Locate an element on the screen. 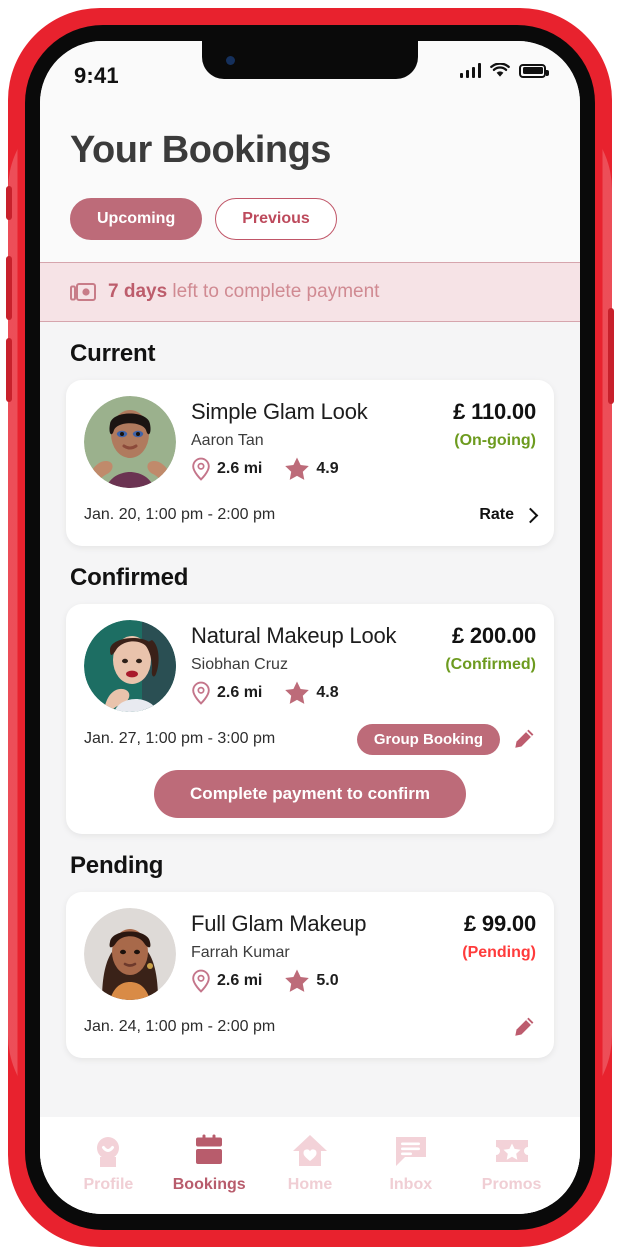  payment-days-left: 7 days is located at coordinates (138, 291).